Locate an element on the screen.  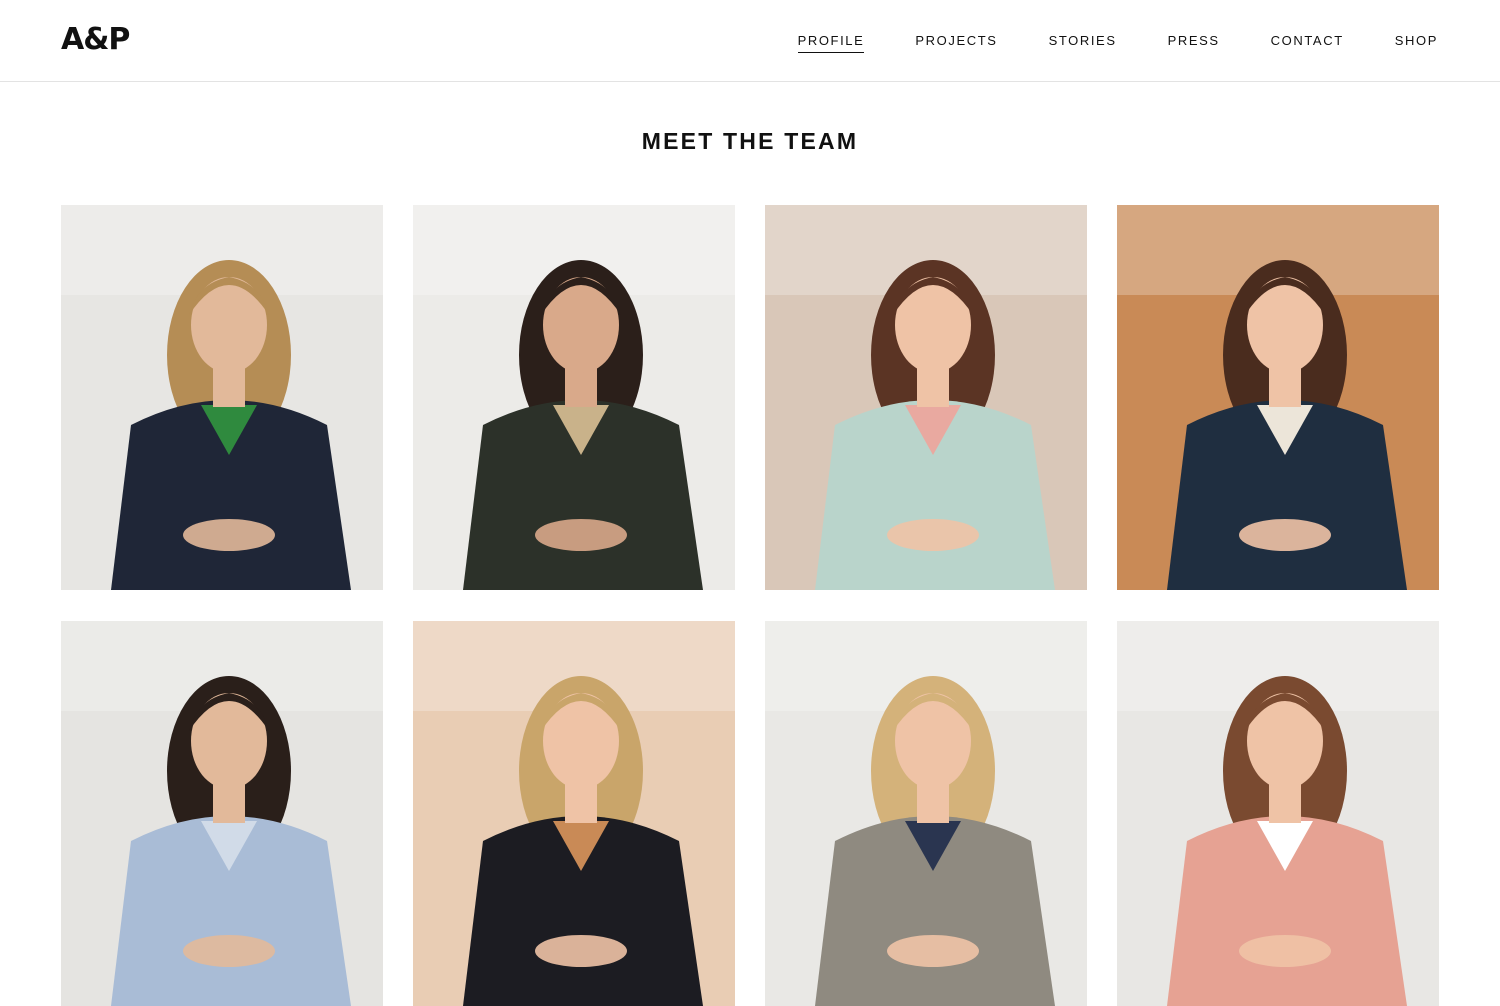
nav-item-shop: SHOP is located at coordinates (1416, 42).